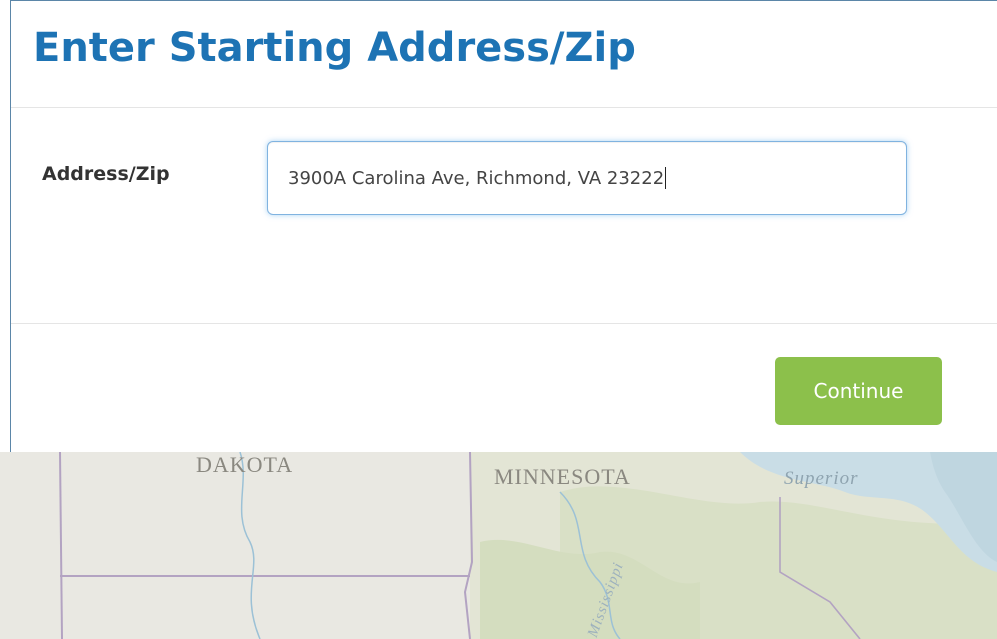  Describe the element at coordinates (334, 48) in the screenshot. I see `dialog-title: Enter Starting Address/Zip` at that location.